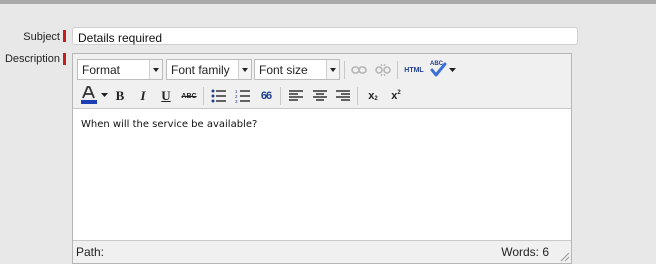  I want to click on html-source-button: HTML, so click(414, 70).